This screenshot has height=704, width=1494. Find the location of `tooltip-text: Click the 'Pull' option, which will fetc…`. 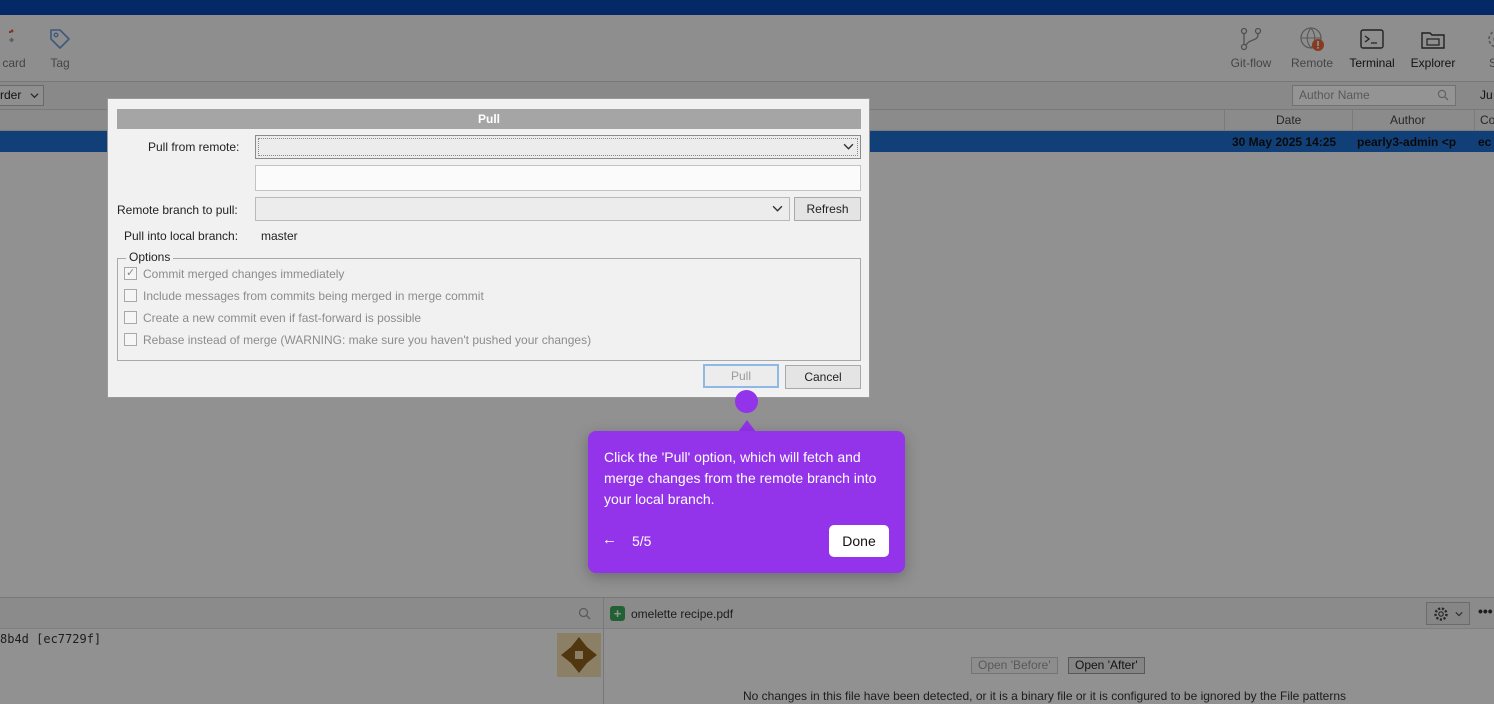

tooltip-text: Click the 'Pull' option, which will fetc… is located at coordinates (740, 478).